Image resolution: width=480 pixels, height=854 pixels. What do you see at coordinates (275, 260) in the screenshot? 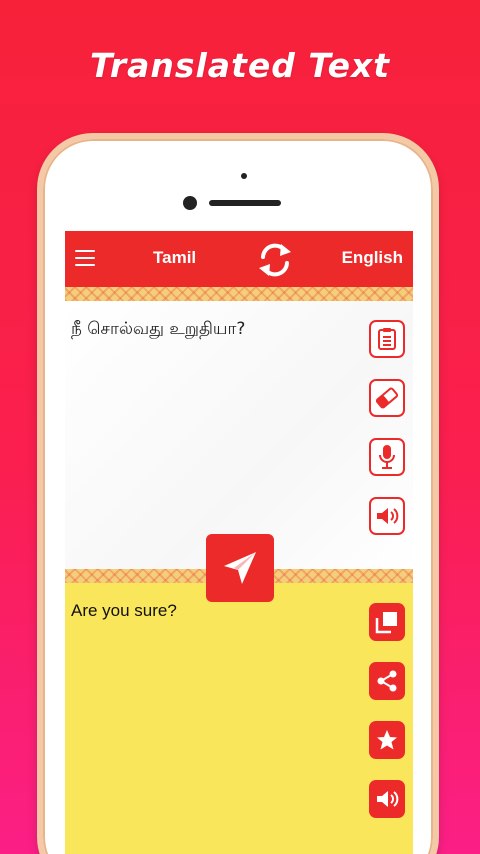
I see `swap-languages-icon` at bounding box center [275, 260].